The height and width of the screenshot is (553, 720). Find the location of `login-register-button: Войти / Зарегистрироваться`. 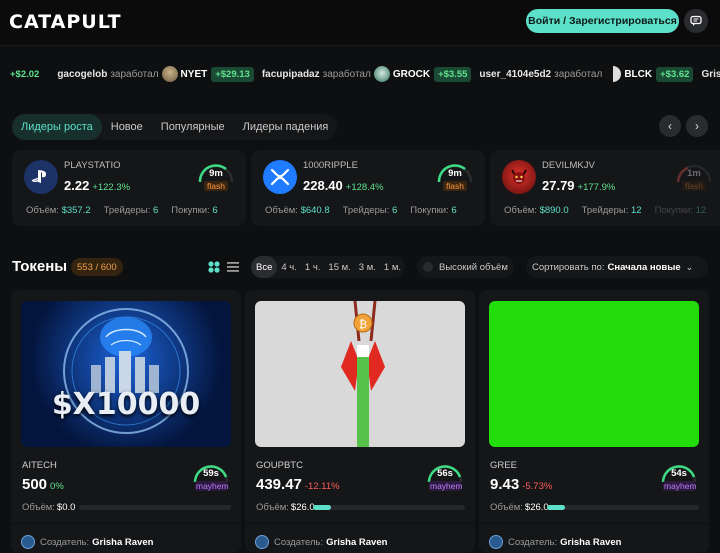

login-register-button: Войти / Зарегистрироваться is located at coordinates (602, 21).